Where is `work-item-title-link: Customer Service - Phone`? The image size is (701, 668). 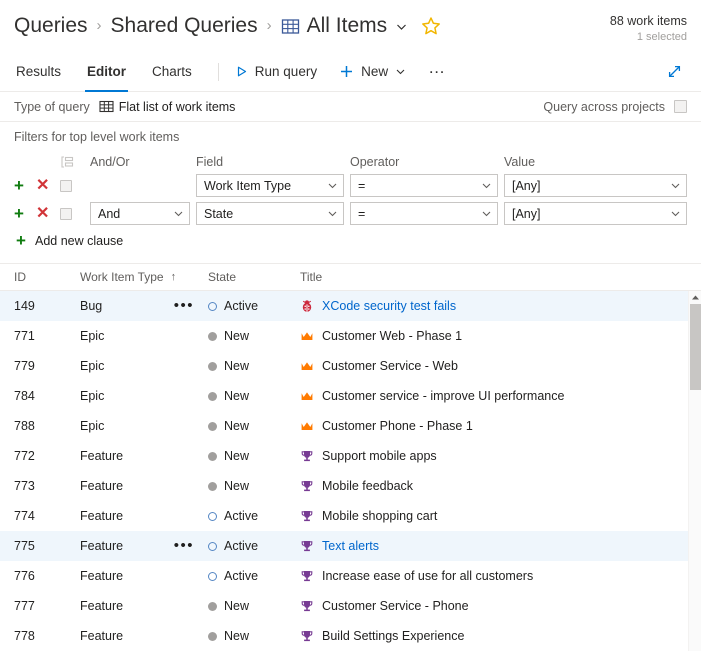 work-item-title-link: Customer Service - Phone is located at coordinates (395, 606).